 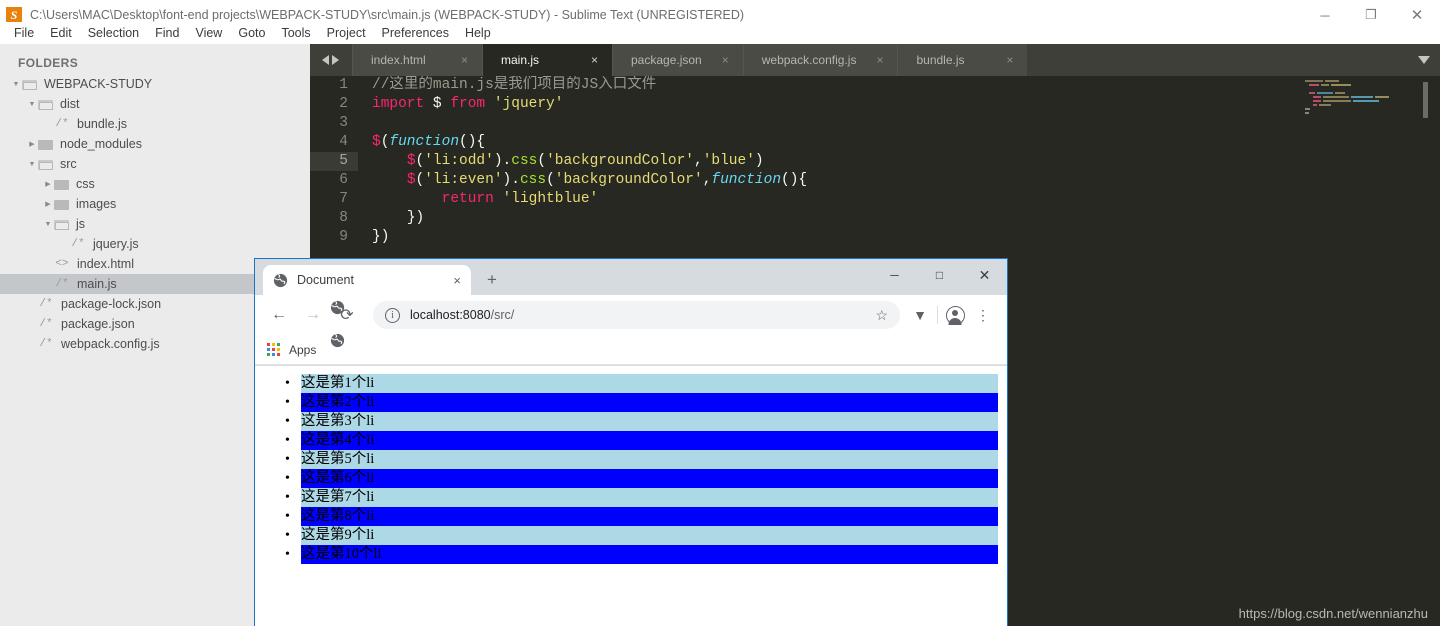 What do you see at coordinates (875, 123) in the screenshot?
I see `code-line-3: 3` at bounding box center [875, 123].